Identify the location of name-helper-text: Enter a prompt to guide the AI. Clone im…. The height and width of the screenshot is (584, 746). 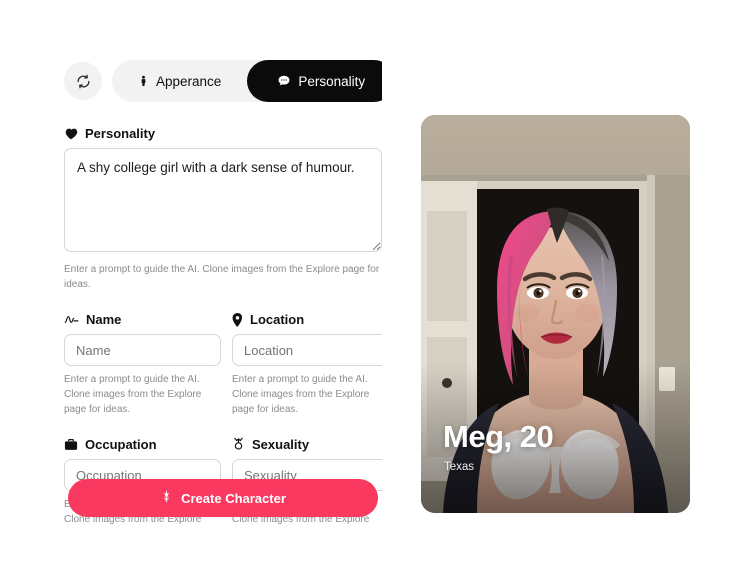
(133, 394).